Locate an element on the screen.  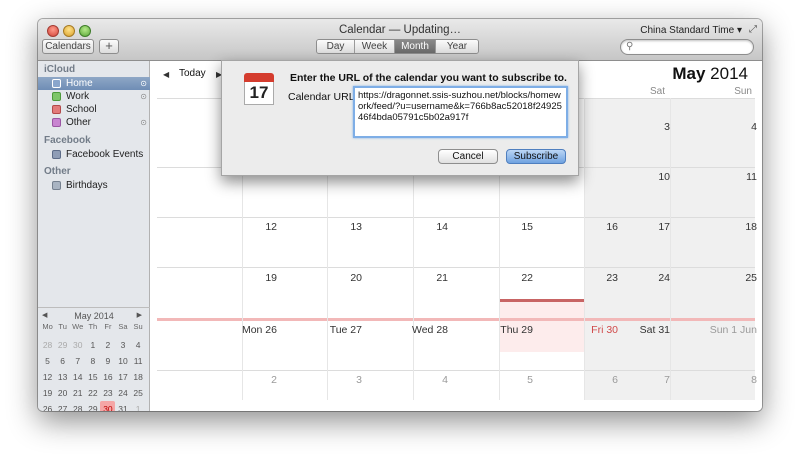
day-number: 2 is located at coordinates (237, 380).